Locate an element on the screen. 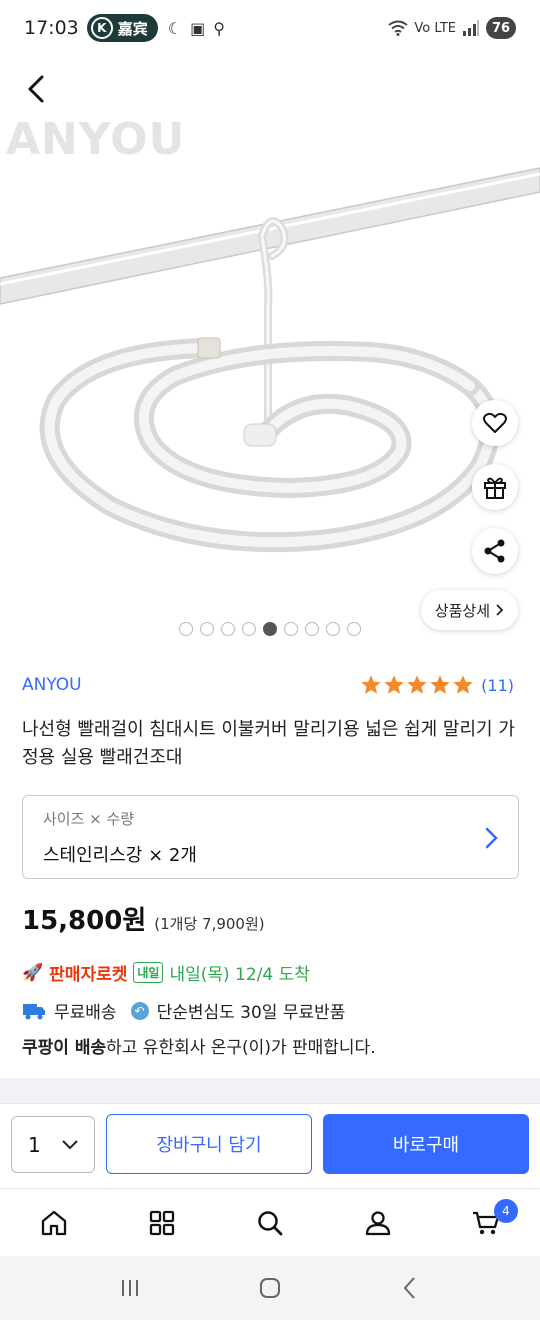 The image size is (540, 1320). truck-icon is located at coordinates (34, 1011).